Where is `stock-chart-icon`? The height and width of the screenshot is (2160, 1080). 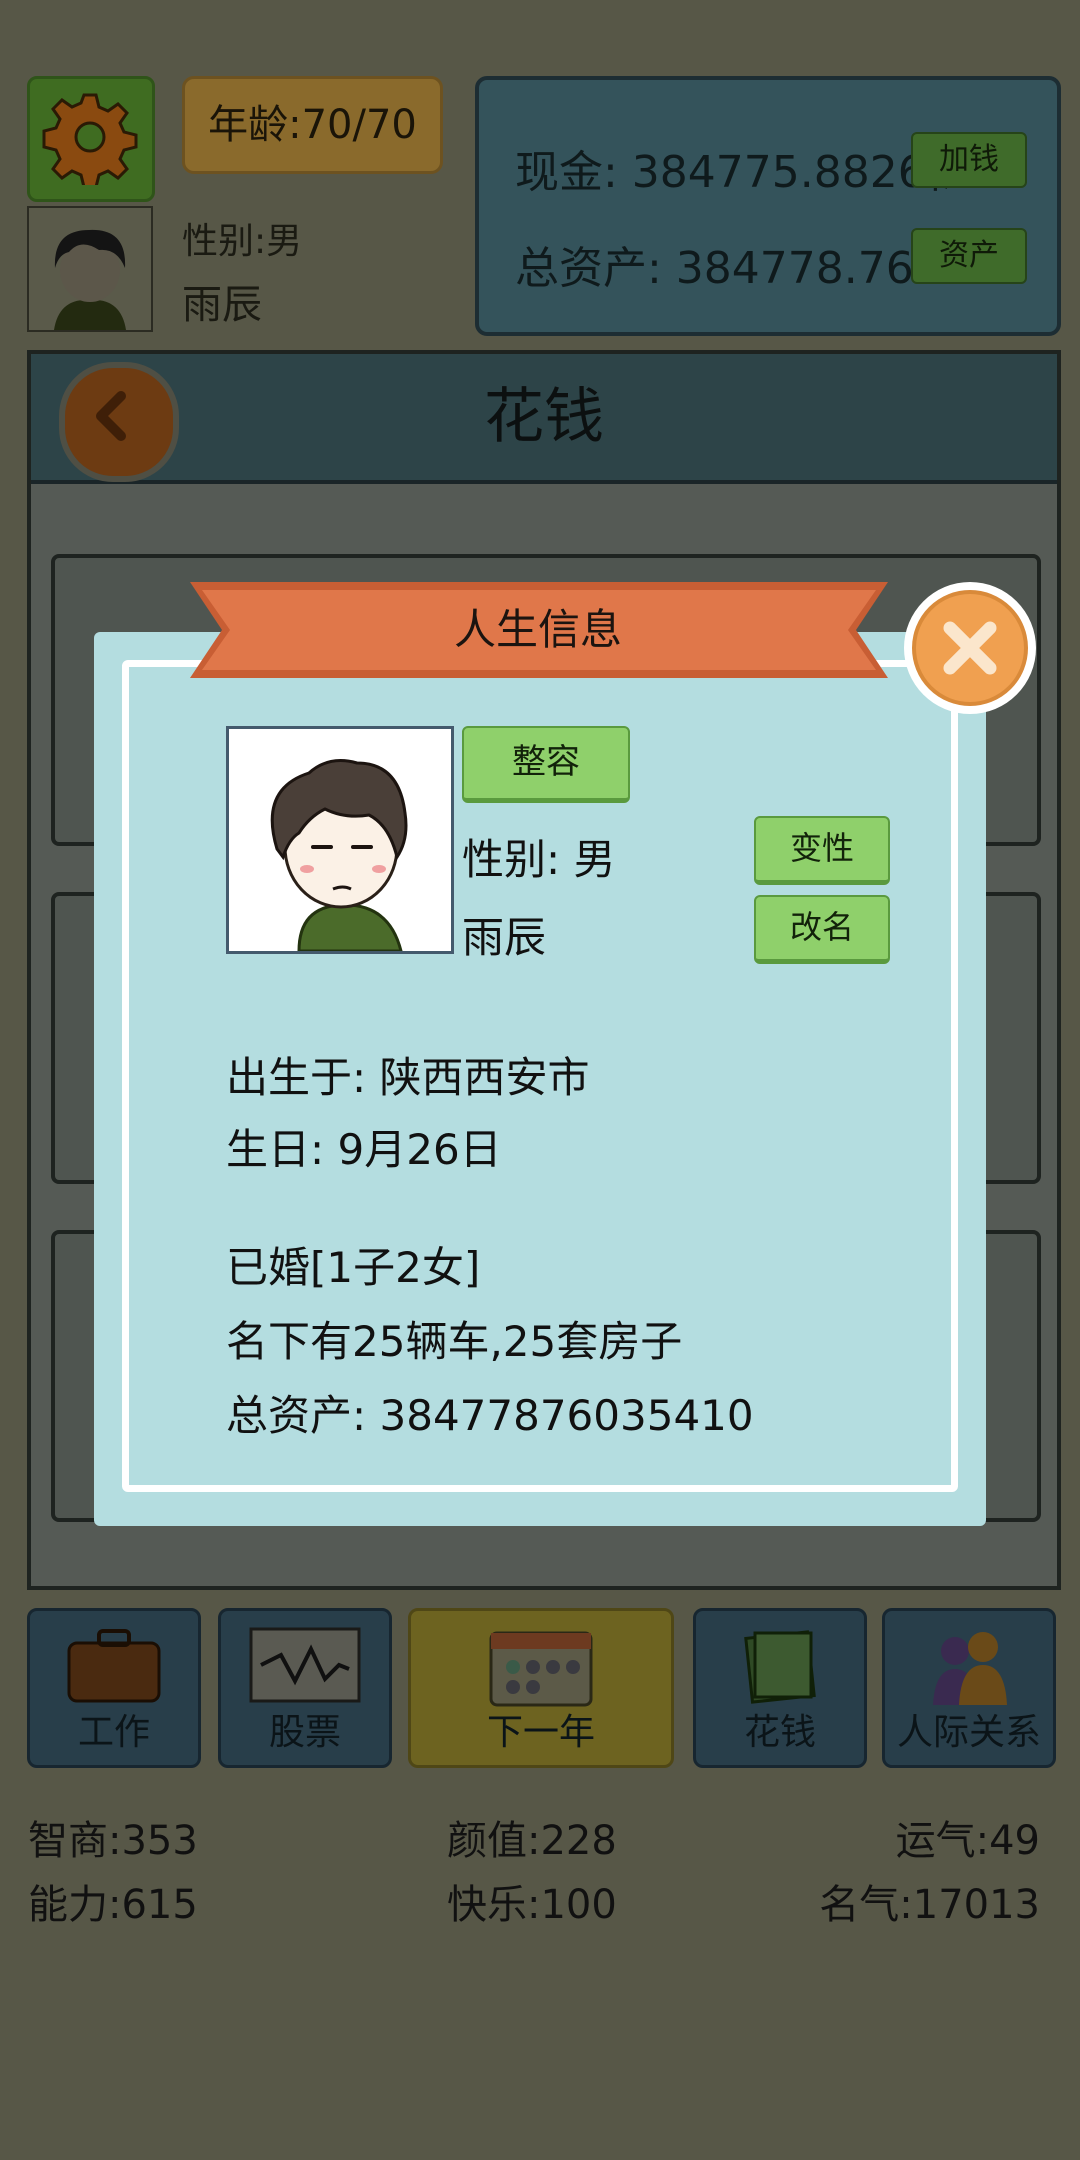
stock-chart-icon is located at coordinates (305, 1665).